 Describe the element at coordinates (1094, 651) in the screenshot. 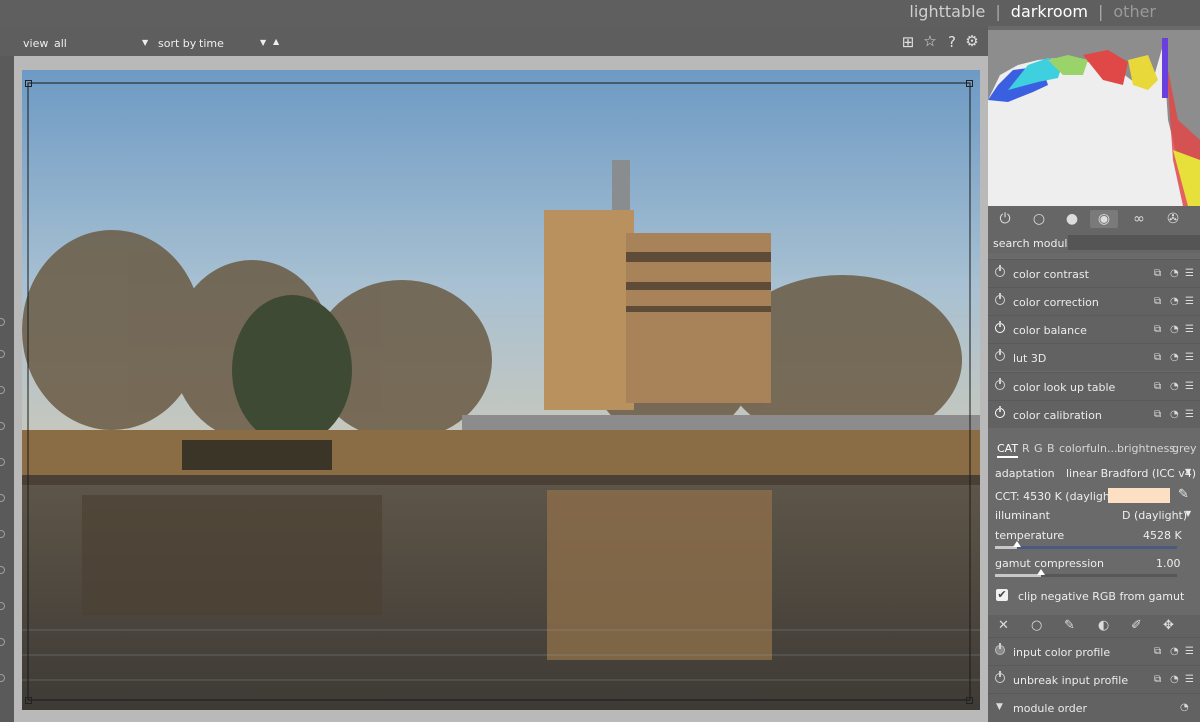

I see `module-input-color-profile: input color profile ⧉ ◔ ☰` at that location.